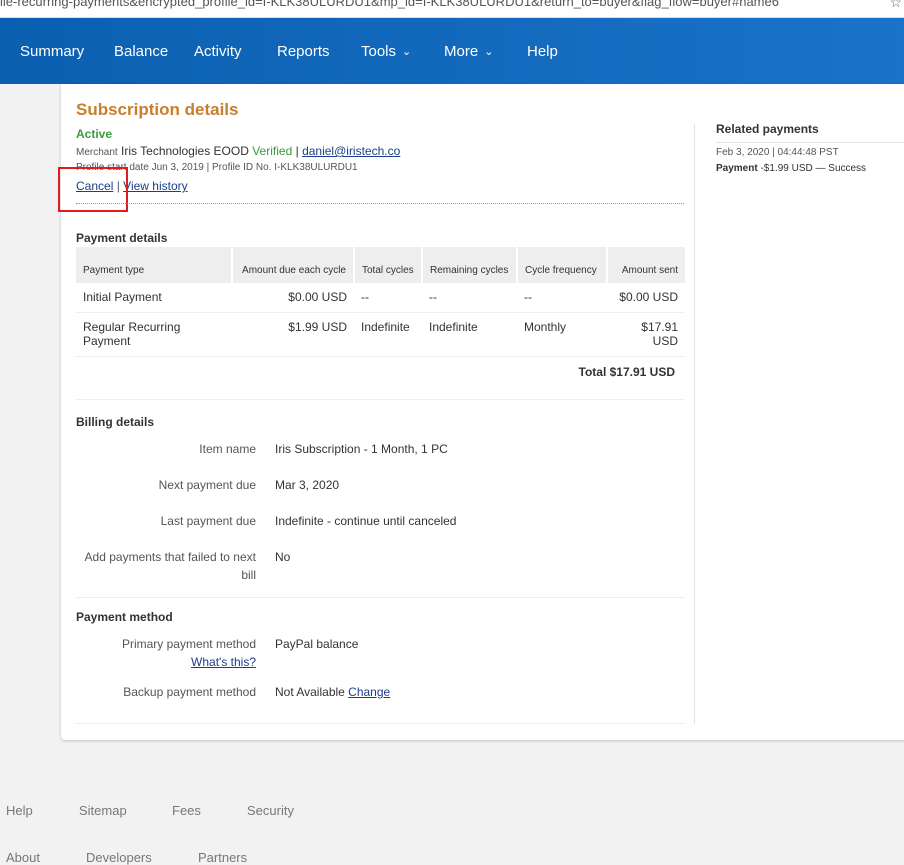 This screenshot has height=865, width=904. I want to click on bookmark-star-icon: ☆, so click(895, 4).